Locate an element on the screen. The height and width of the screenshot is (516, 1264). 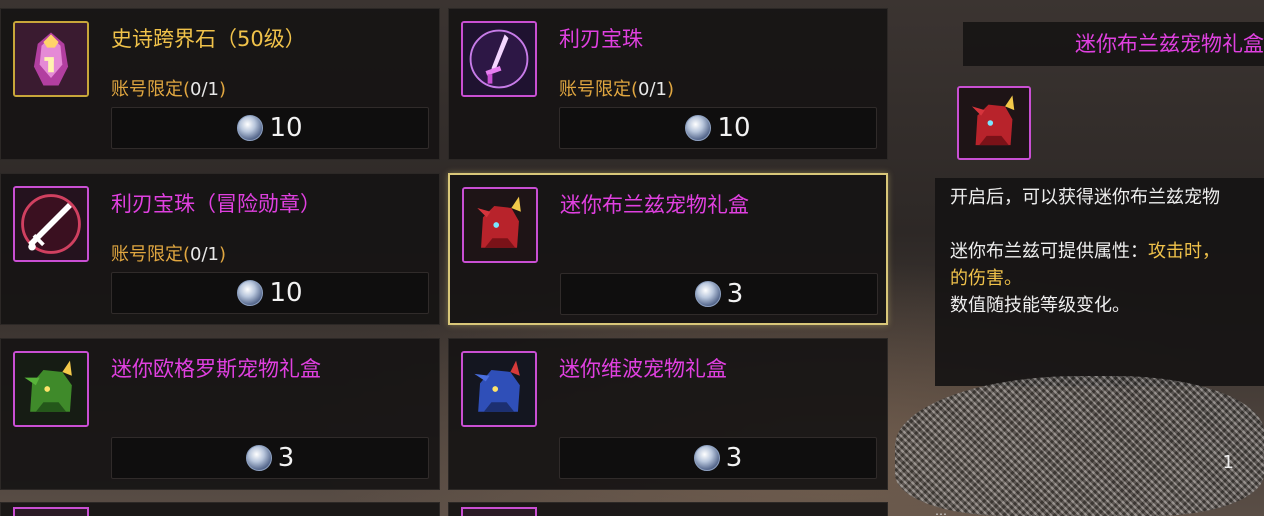
desc-line-2-prefix: 迷你布兰兹可提供属性： is located at coordinates (1049, 251).